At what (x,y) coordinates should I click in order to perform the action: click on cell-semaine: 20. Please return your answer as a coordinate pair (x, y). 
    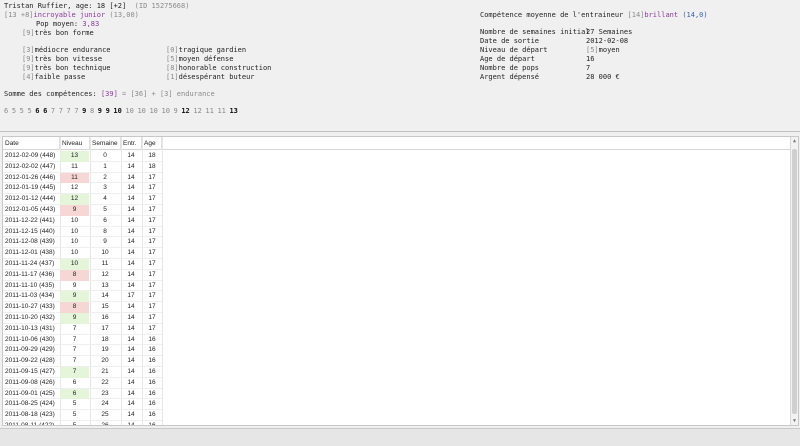
    Looking at the image, I should click on (105, 361).